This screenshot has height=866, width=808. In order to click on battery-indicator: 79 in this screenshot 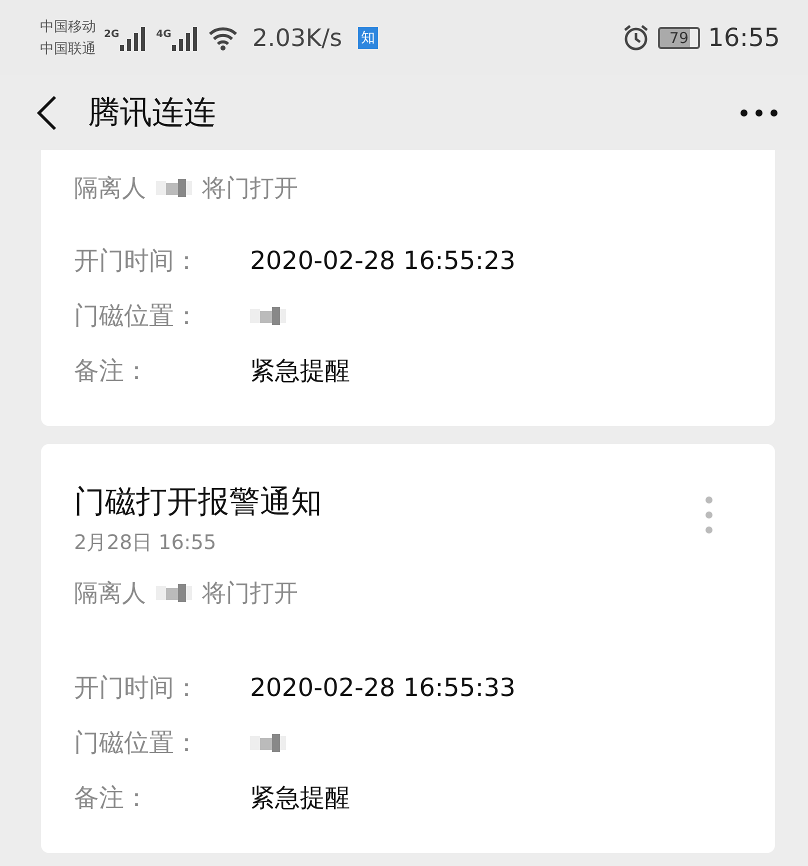, I will do `click(679, 37)`.